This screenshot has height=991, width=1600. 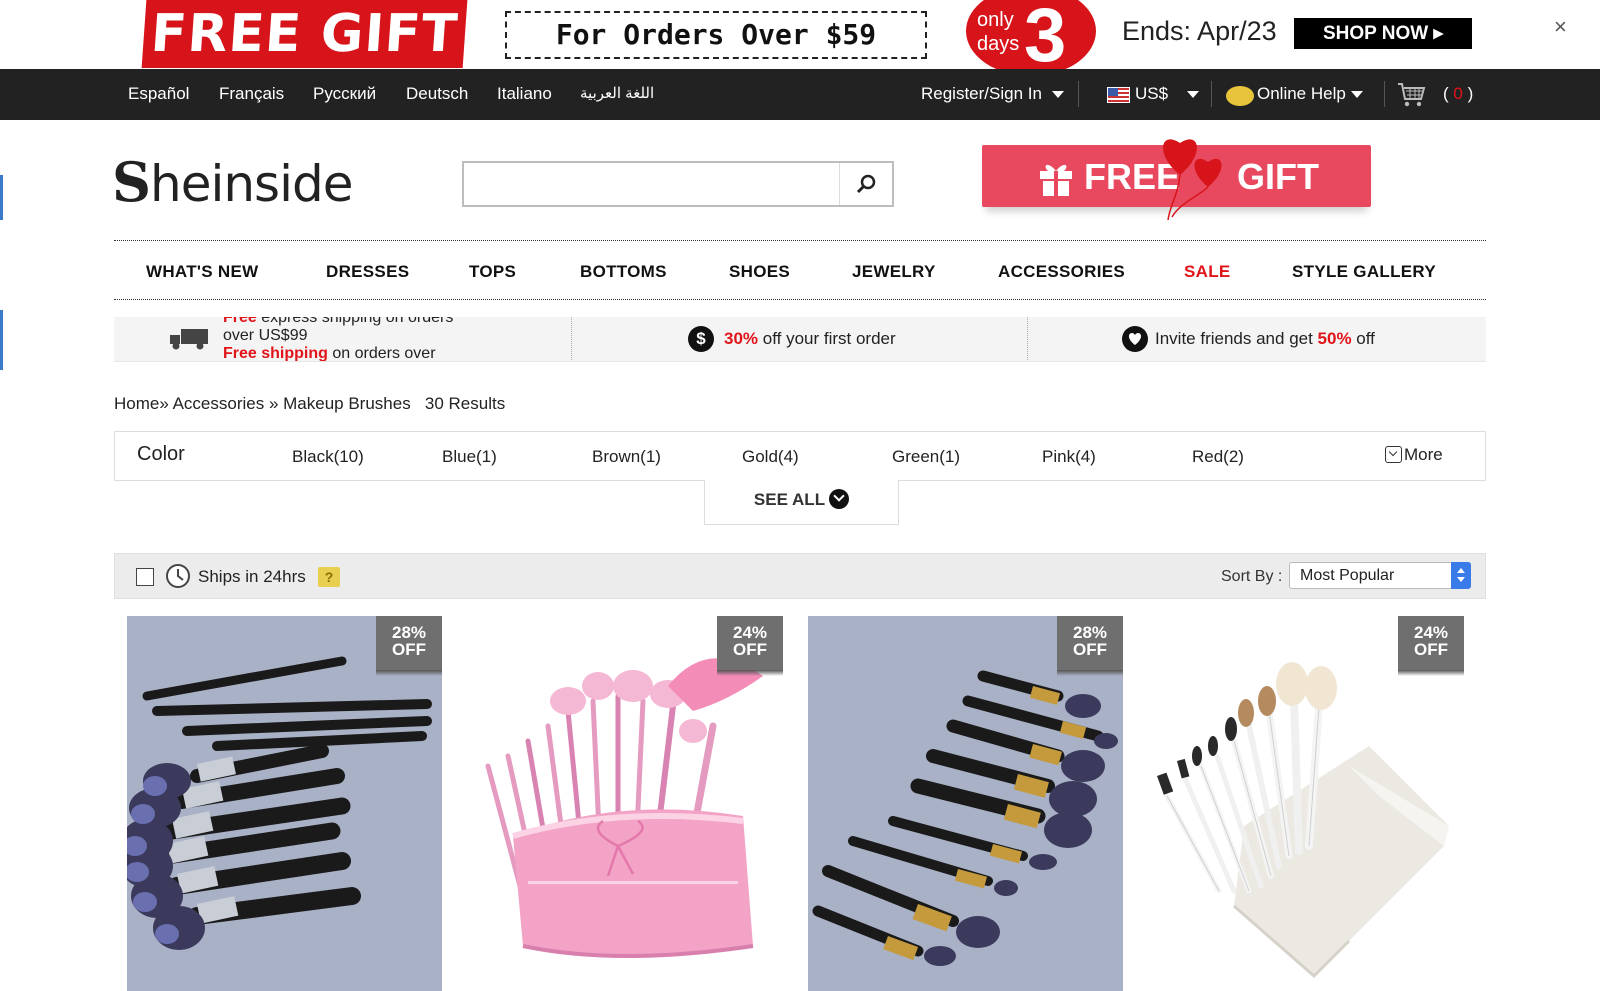 I want to click on nav-sale: SALE, so click(x=1207, y=272).